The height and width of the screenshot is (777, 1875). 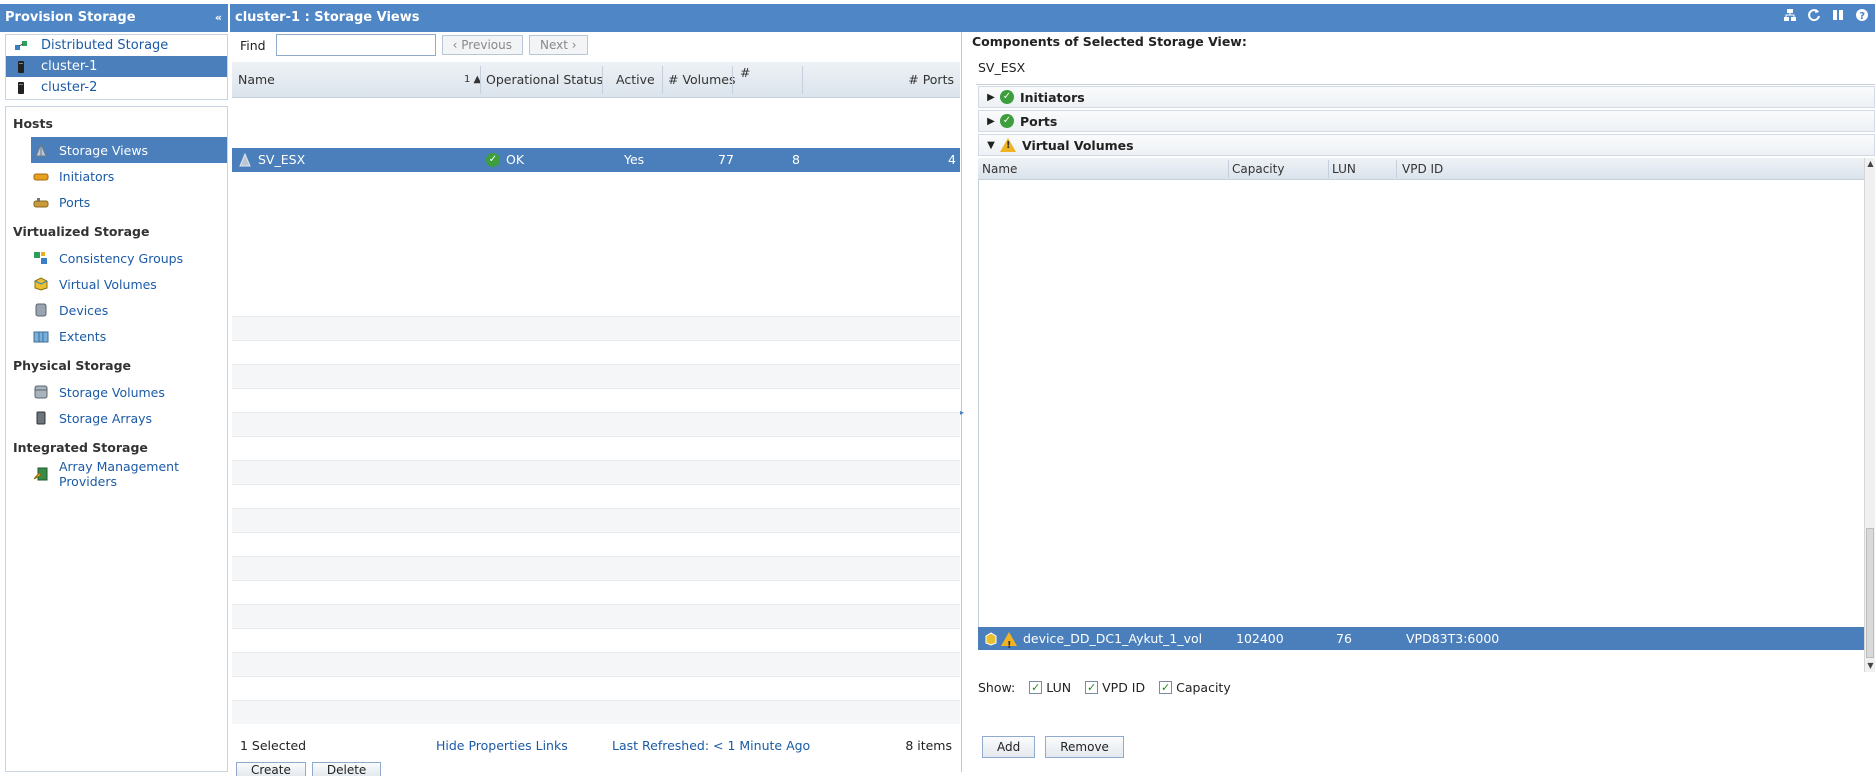 I want to click on column-header-capacity: Capacity, so click(x=1258, y=169).